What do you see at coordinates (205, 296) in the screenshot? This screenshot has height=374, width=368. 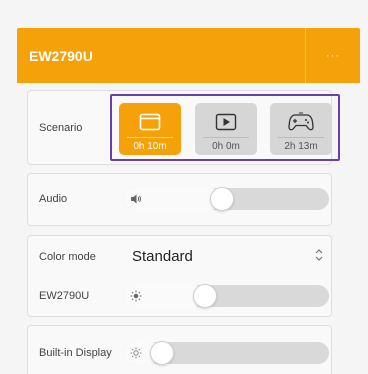 I see `ew2790u-brightness-thumb` at bounding box center [205, 296].